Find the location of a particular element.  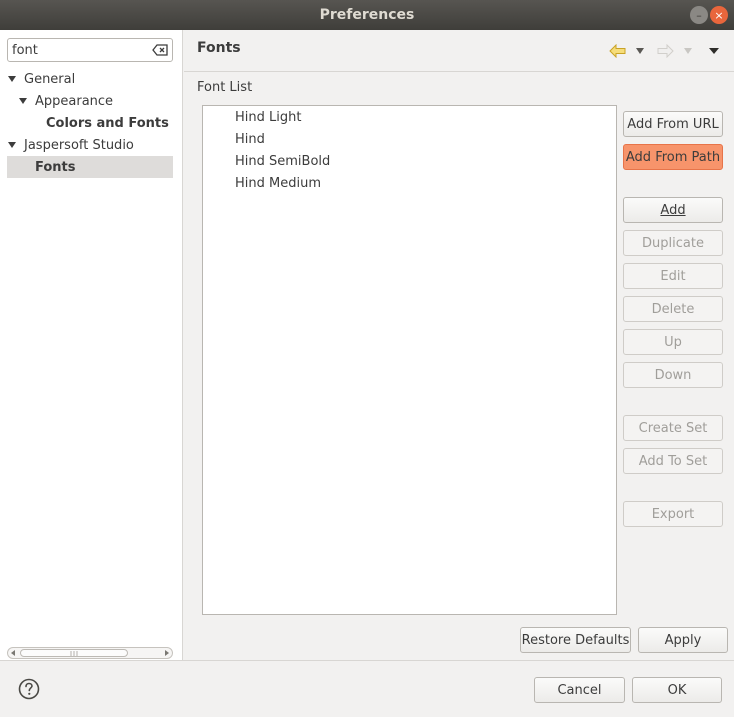

filter-box is located at coordinates (90, 50).